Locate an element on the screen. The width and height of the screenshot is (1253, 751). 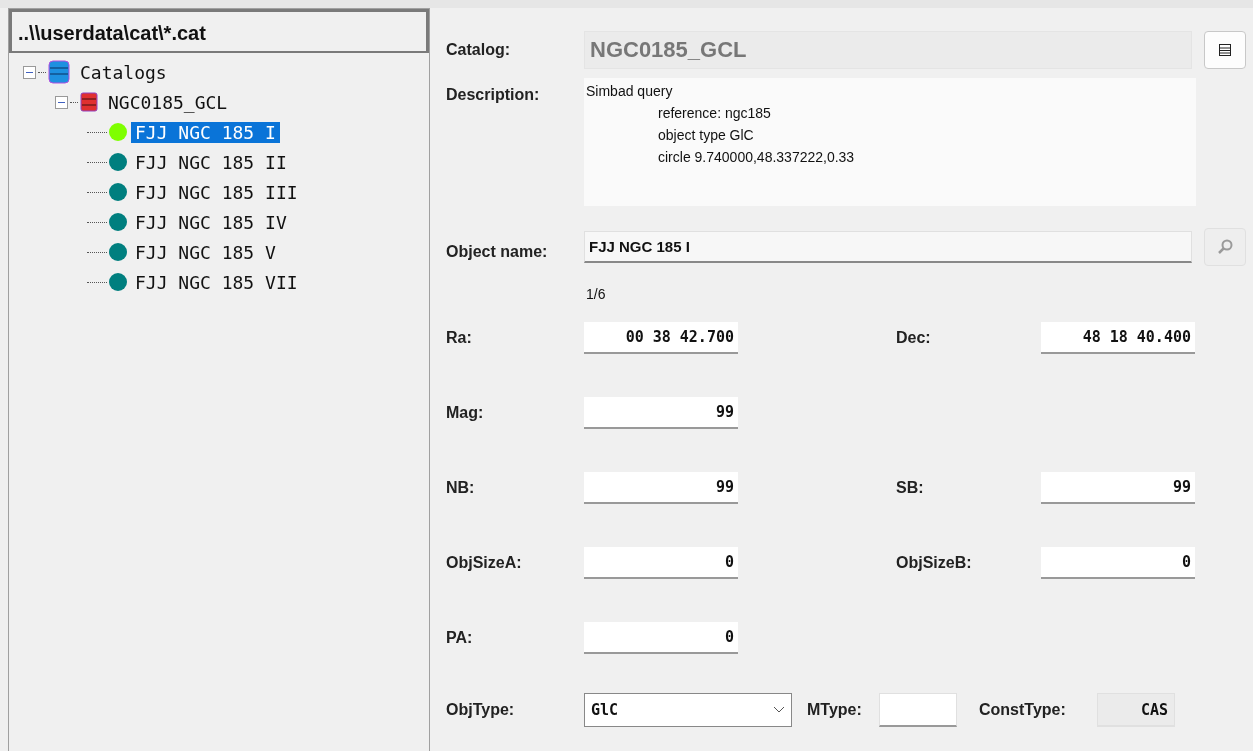
field-label: Ra: is located at coordinates (459, 337).